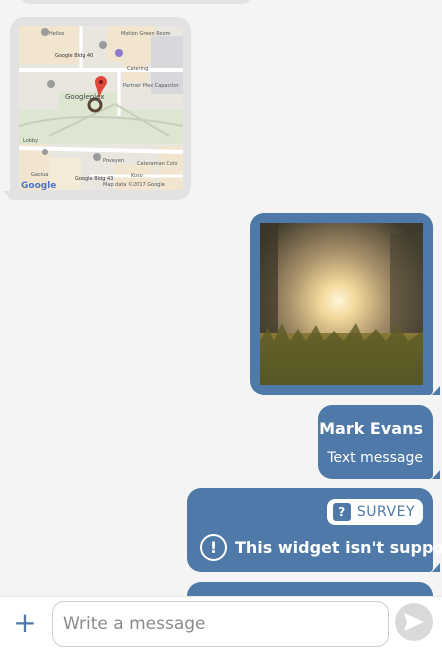 This screenshot has width=442, height=652. I want to click on survey-badge: ? SURVEY, so click(374, 512).